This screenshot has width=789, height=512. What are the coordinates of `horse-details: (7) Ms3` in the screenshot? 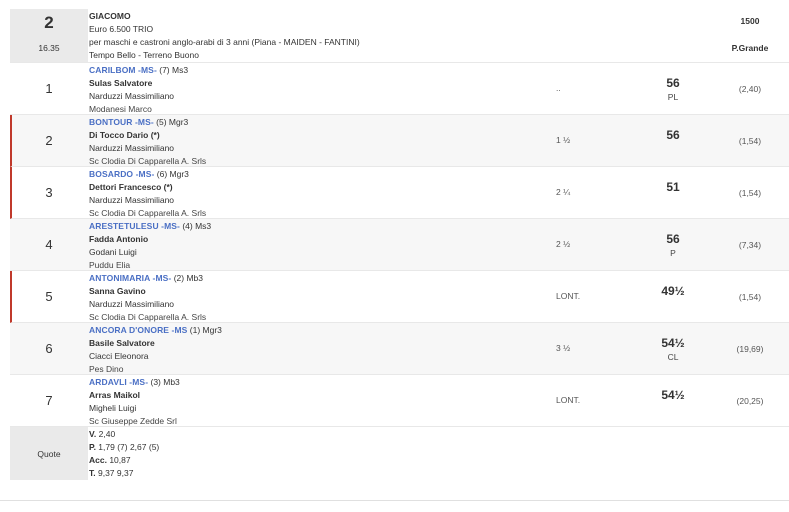 It's located at (172, 70).